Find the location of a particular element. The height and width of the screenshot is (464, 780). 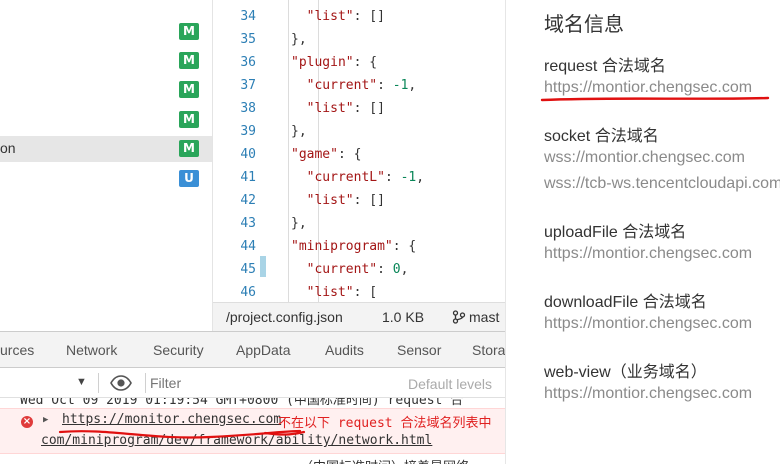

code-token: "current" is located at coordinates (342, 85).